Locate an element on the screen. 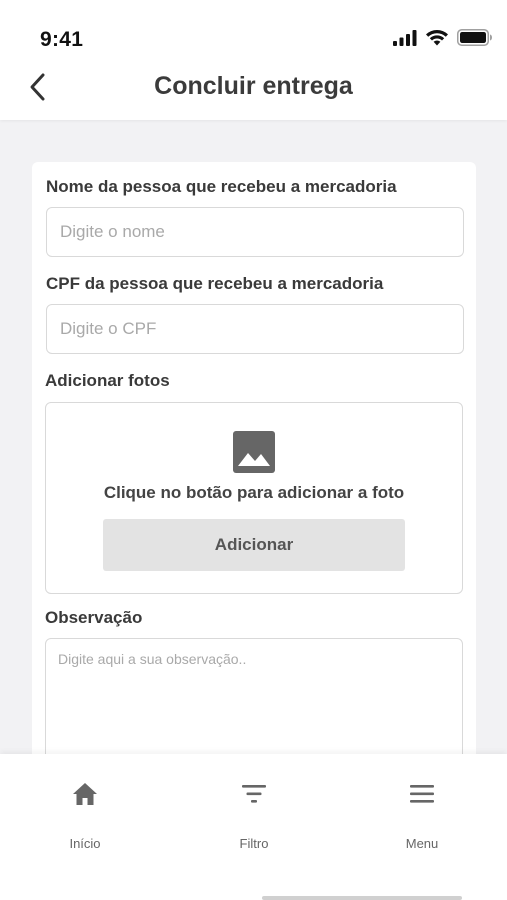 The width and height of the screenshot is (507, 900). nav-item-menu: Menu is located at coordinates (422, 820).